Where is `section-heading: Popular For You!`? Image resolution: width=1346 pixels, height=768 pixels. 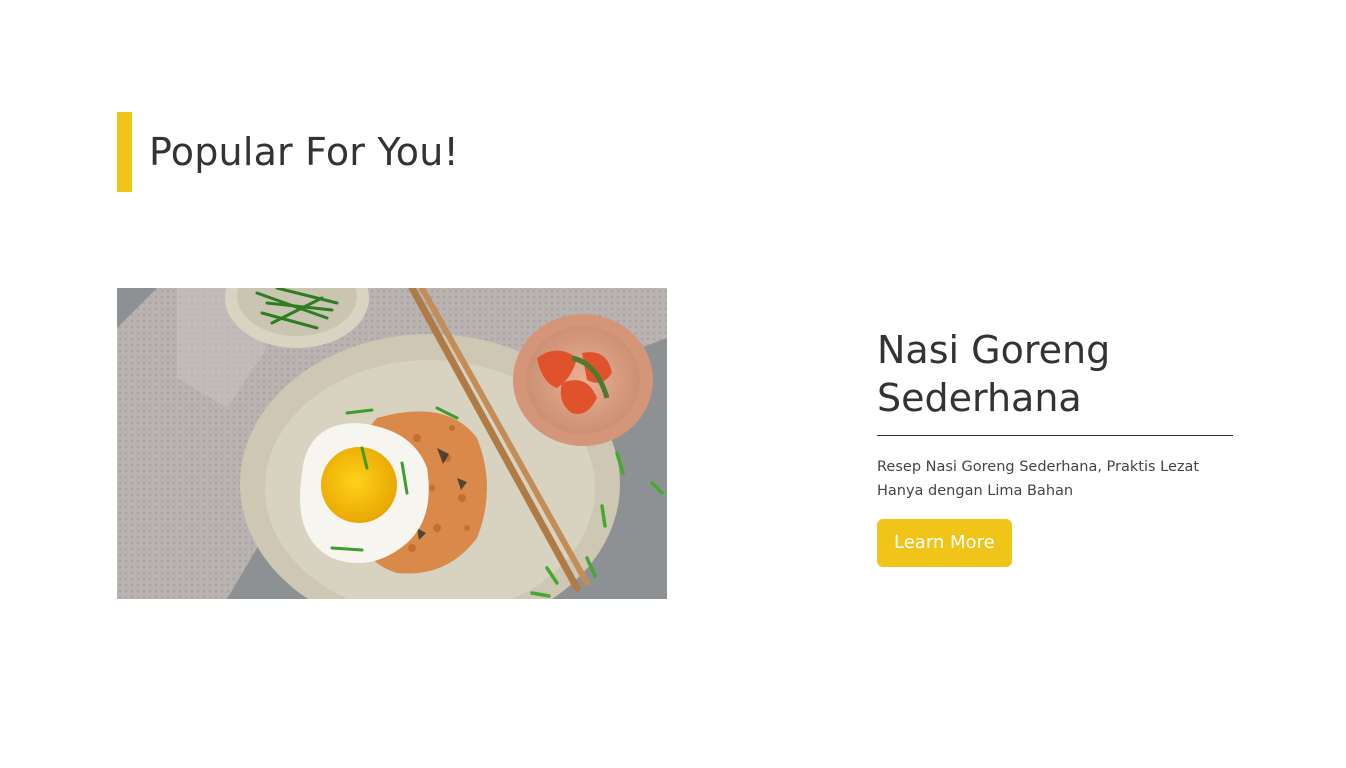
section-heading: Popular For You! is located at coordinates (288, 152).